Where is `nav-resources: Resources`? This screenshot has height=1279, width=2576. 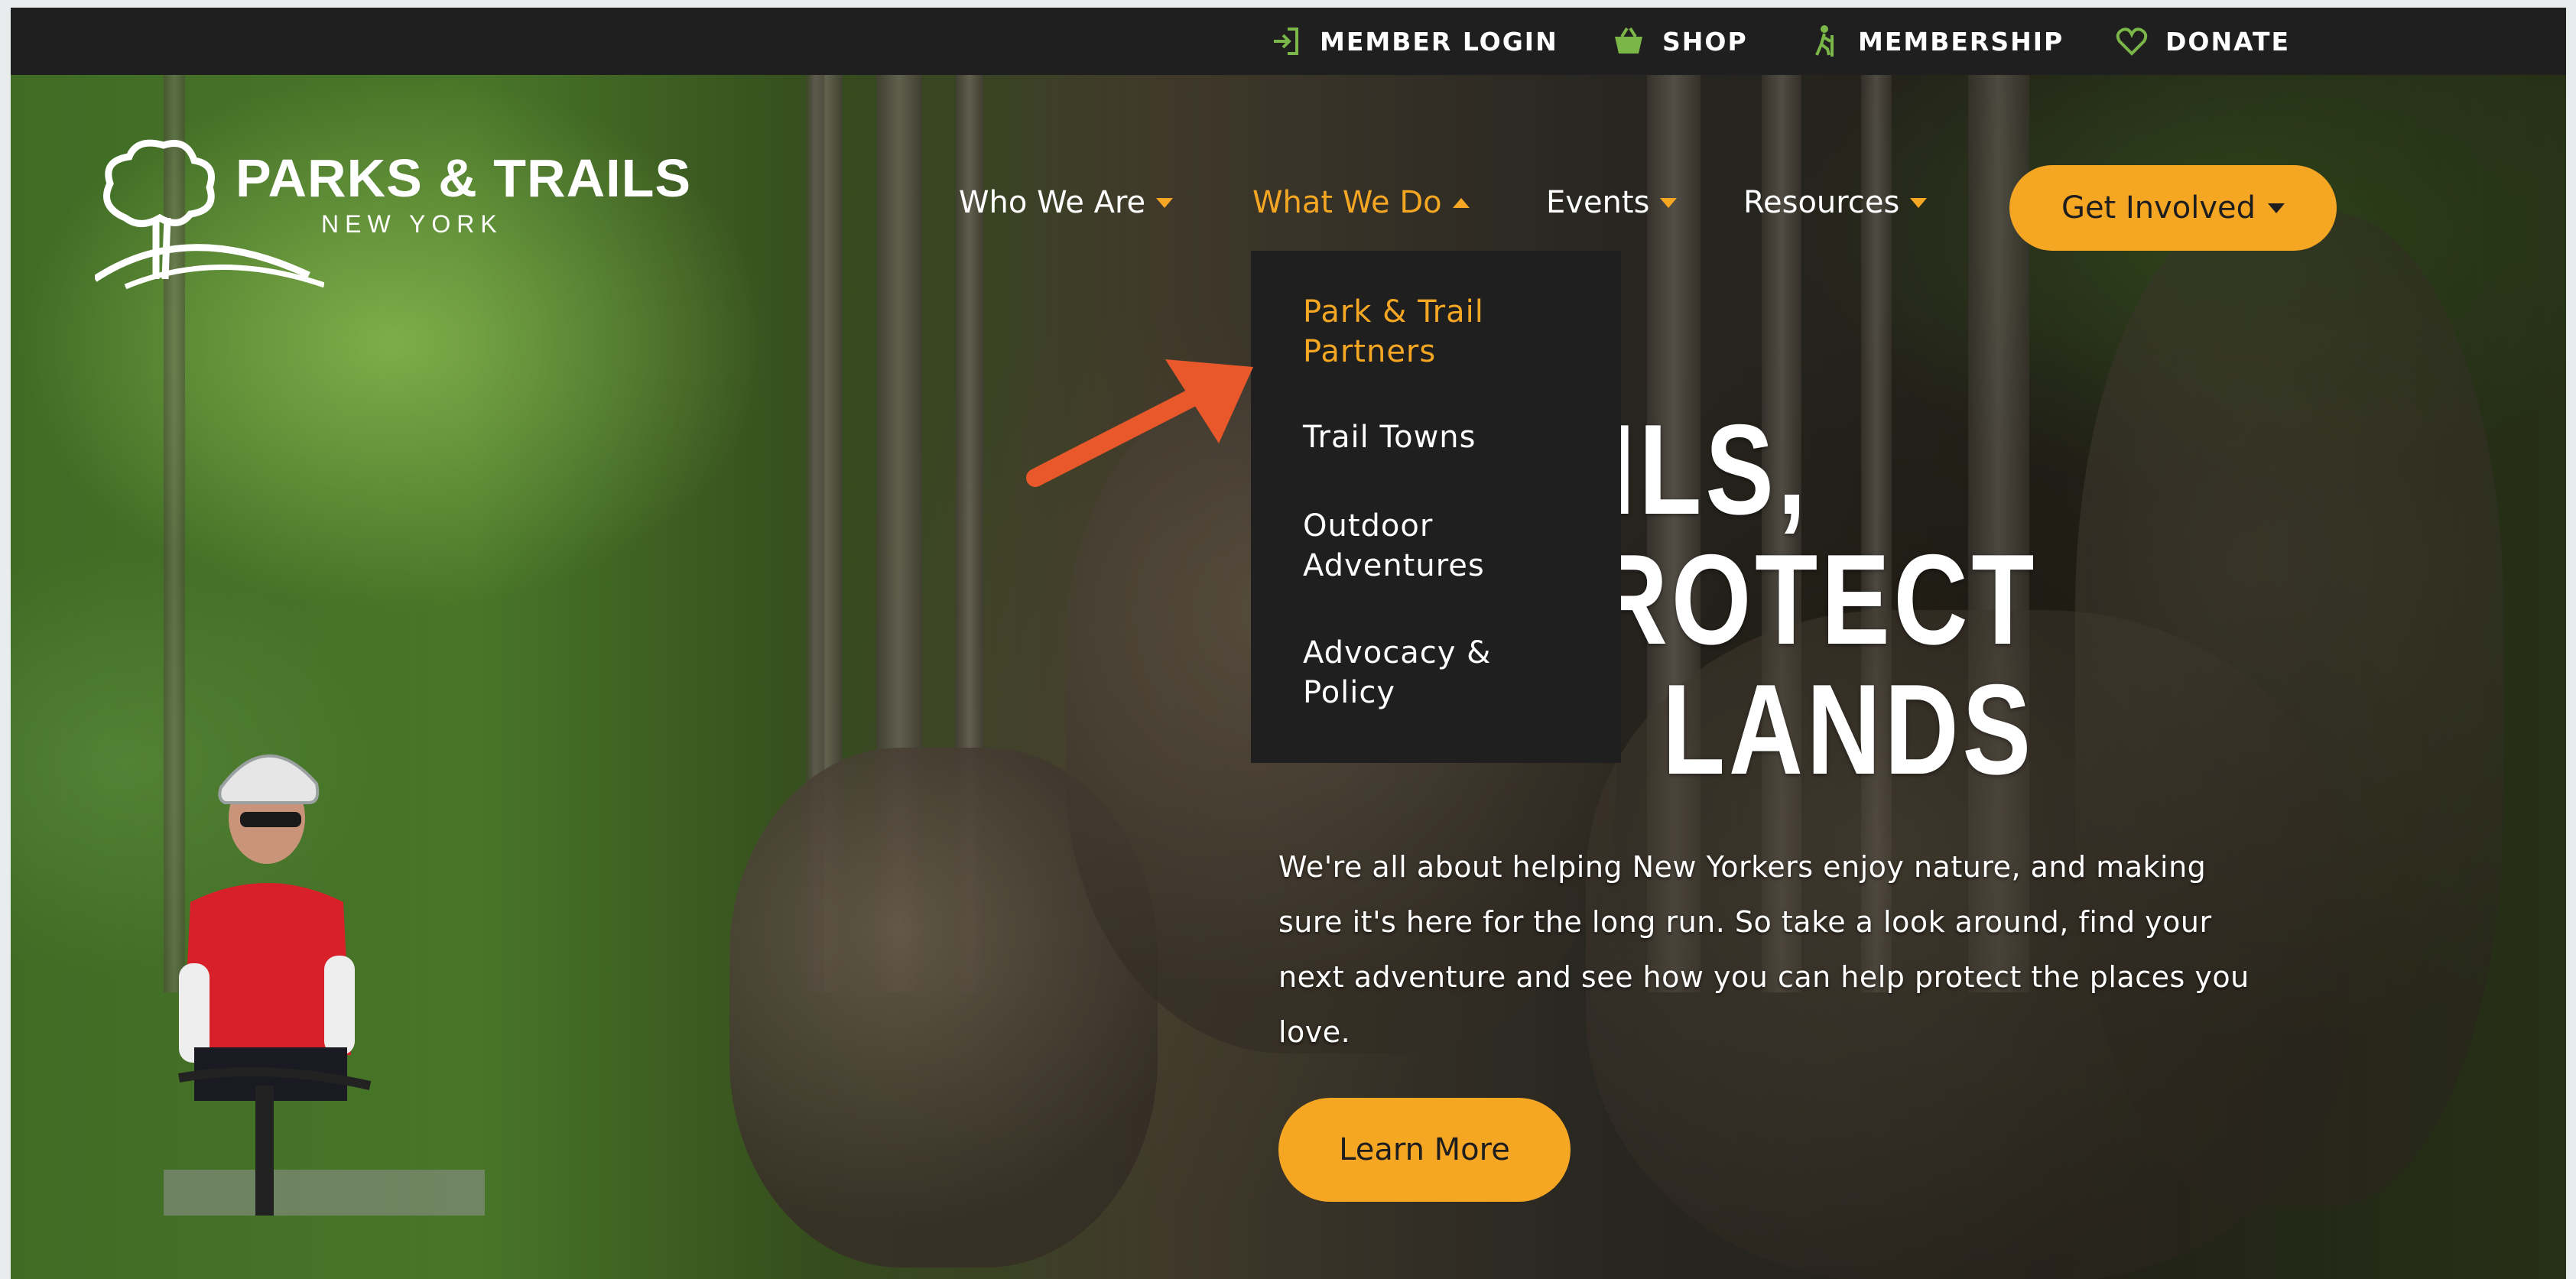 nav-resources: Resources is located at coordinates (1835, 203).